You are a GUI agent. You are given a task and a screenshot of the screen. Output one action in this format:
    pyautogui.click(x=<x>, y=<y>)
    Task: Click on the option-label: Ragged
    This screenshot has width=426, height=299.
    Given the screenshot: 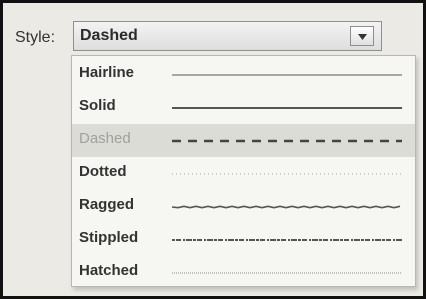 What is the action you would take?
    pyautogui.click(x=107, y=204)
    